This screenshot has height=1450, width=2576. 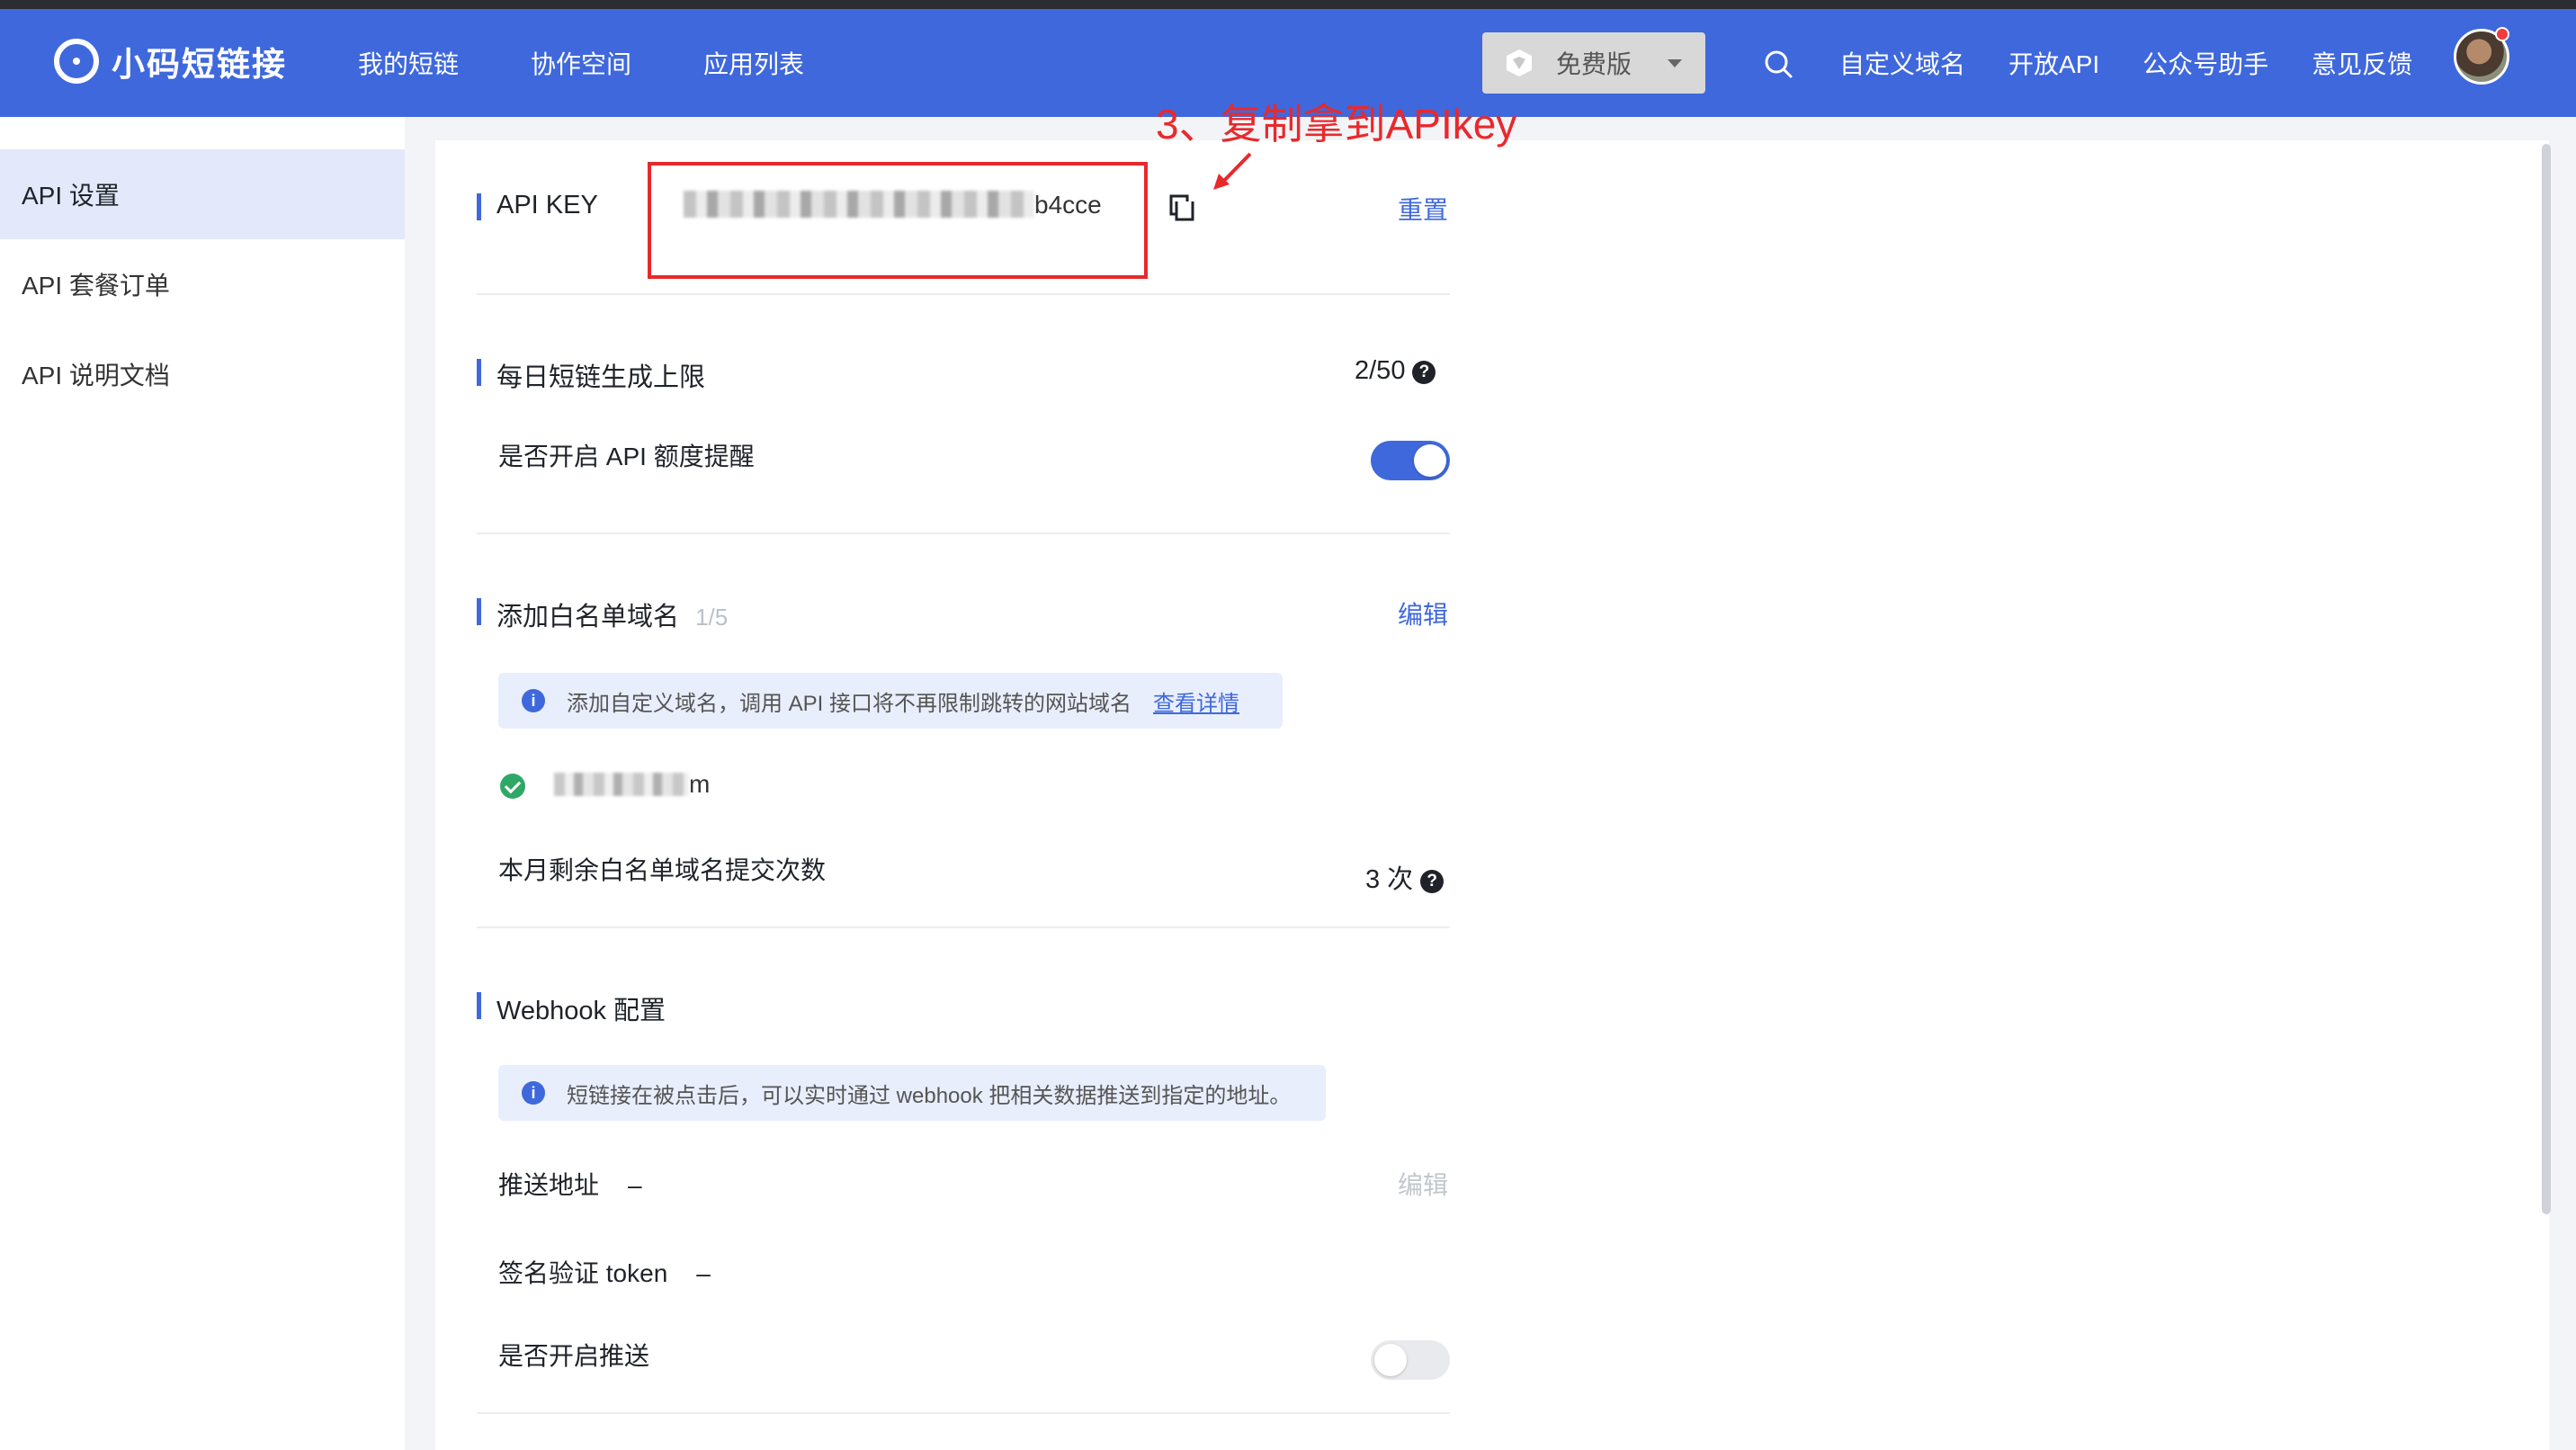 I want to click on whitelist-domain: m, so click(x=632, y=784).